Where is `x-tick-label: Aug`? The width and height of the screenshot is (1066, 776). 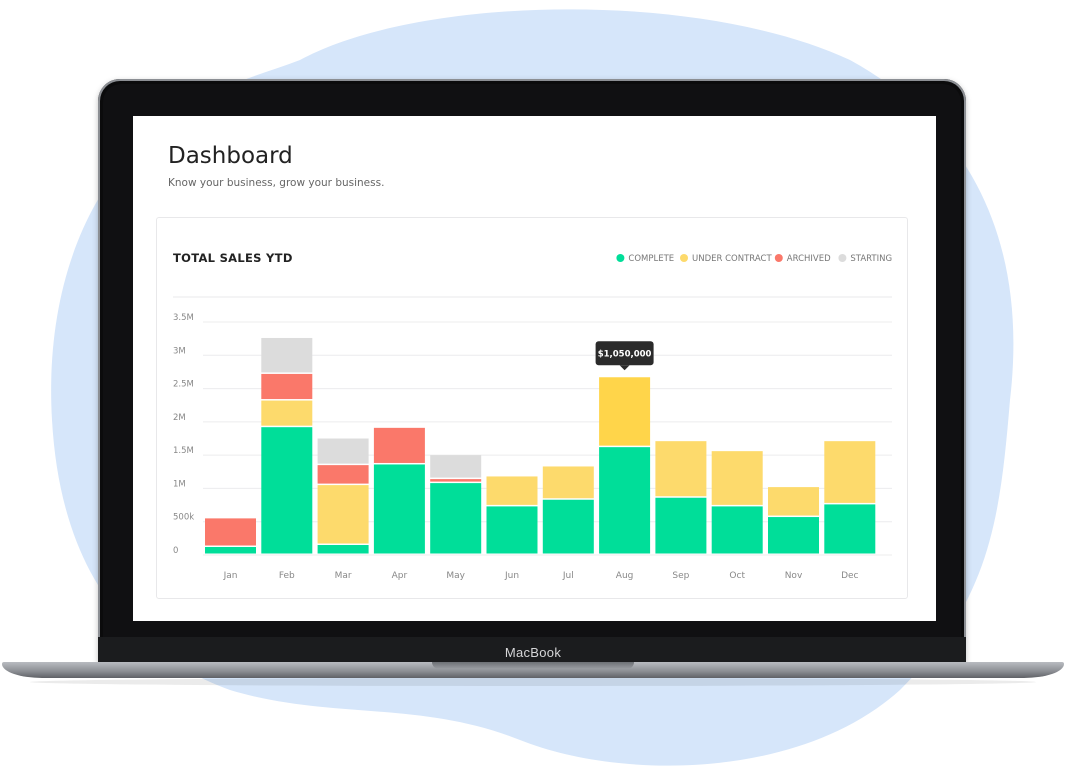 x-tick-label: Aug is located at coordinates (625, 576).